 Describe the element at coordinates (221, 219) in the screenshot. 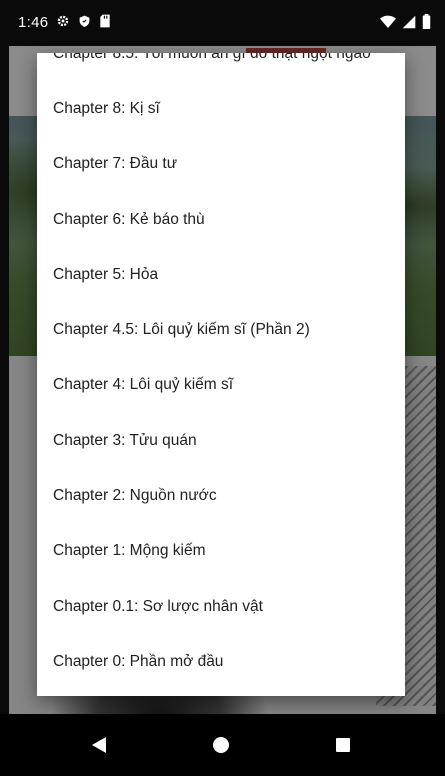

I see `chapter-item: Chapter 6: Kẻ báo thù` at that location.